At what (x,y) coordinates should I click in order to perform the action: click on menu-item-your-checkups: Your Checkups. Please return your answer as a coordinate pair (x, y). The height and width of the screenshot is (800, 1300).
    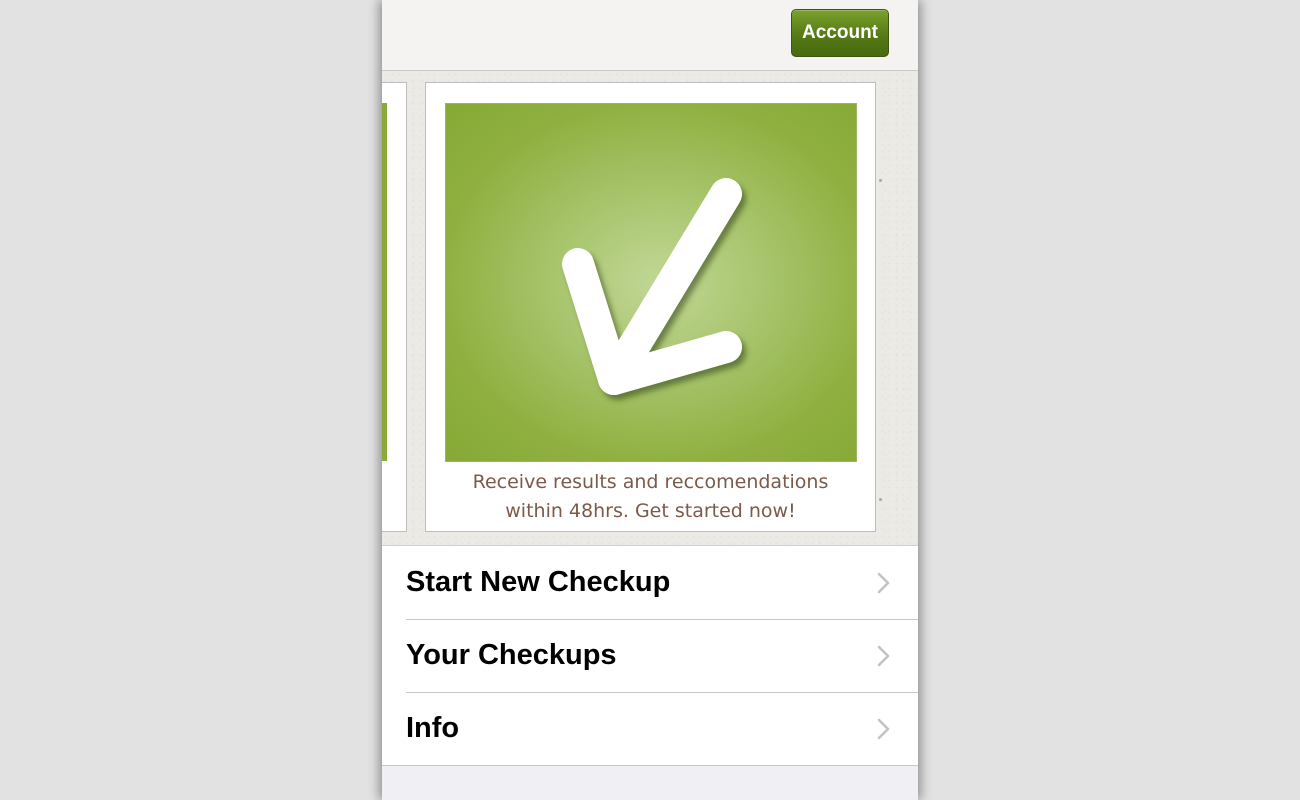
    Looking at the image, I should click on (650, 655).